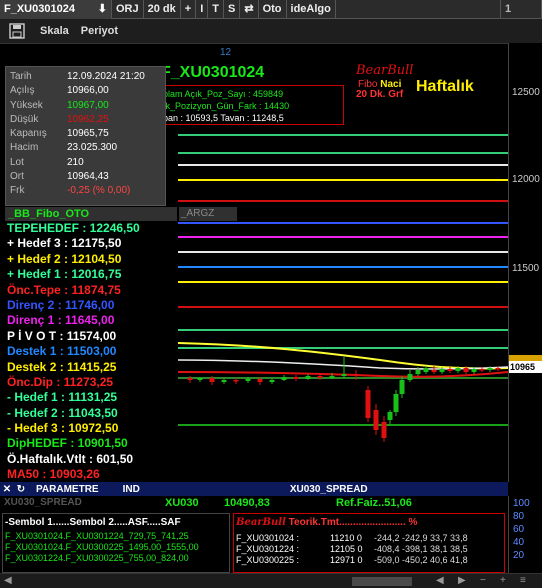  I want to click on info-row: Ort 10964,43, so click(85, 177).